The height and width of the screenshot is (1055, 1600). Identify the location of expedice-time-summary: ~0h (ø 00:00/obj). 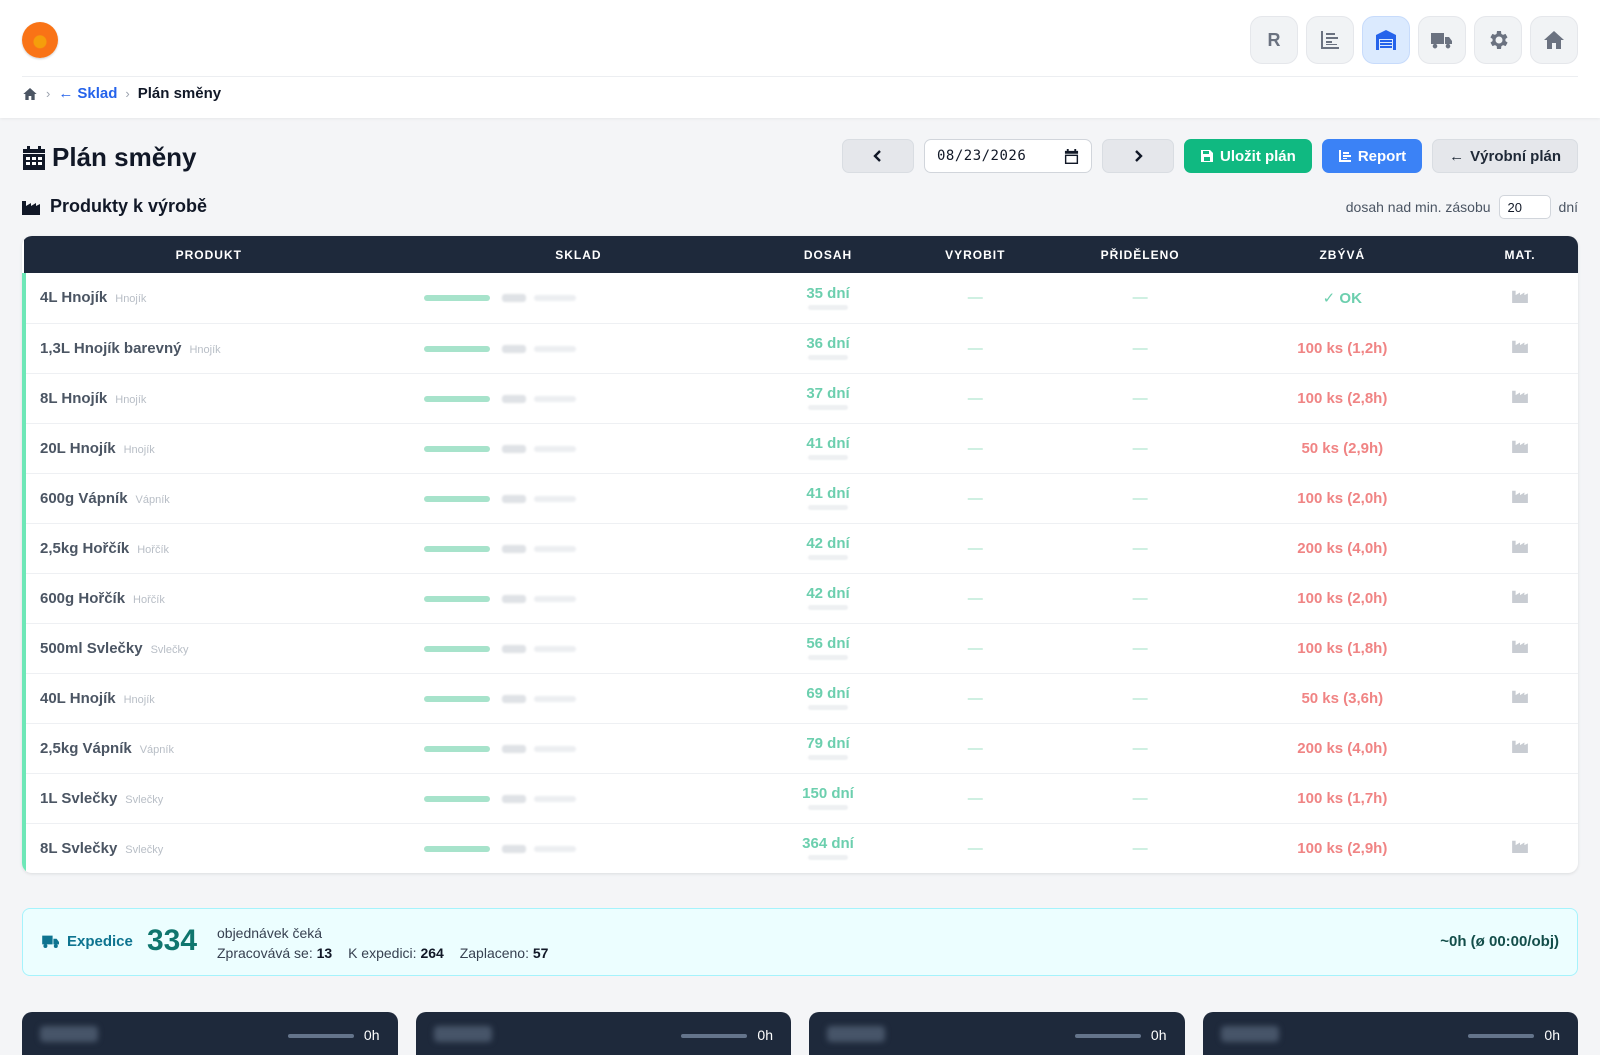
(1499, 941).